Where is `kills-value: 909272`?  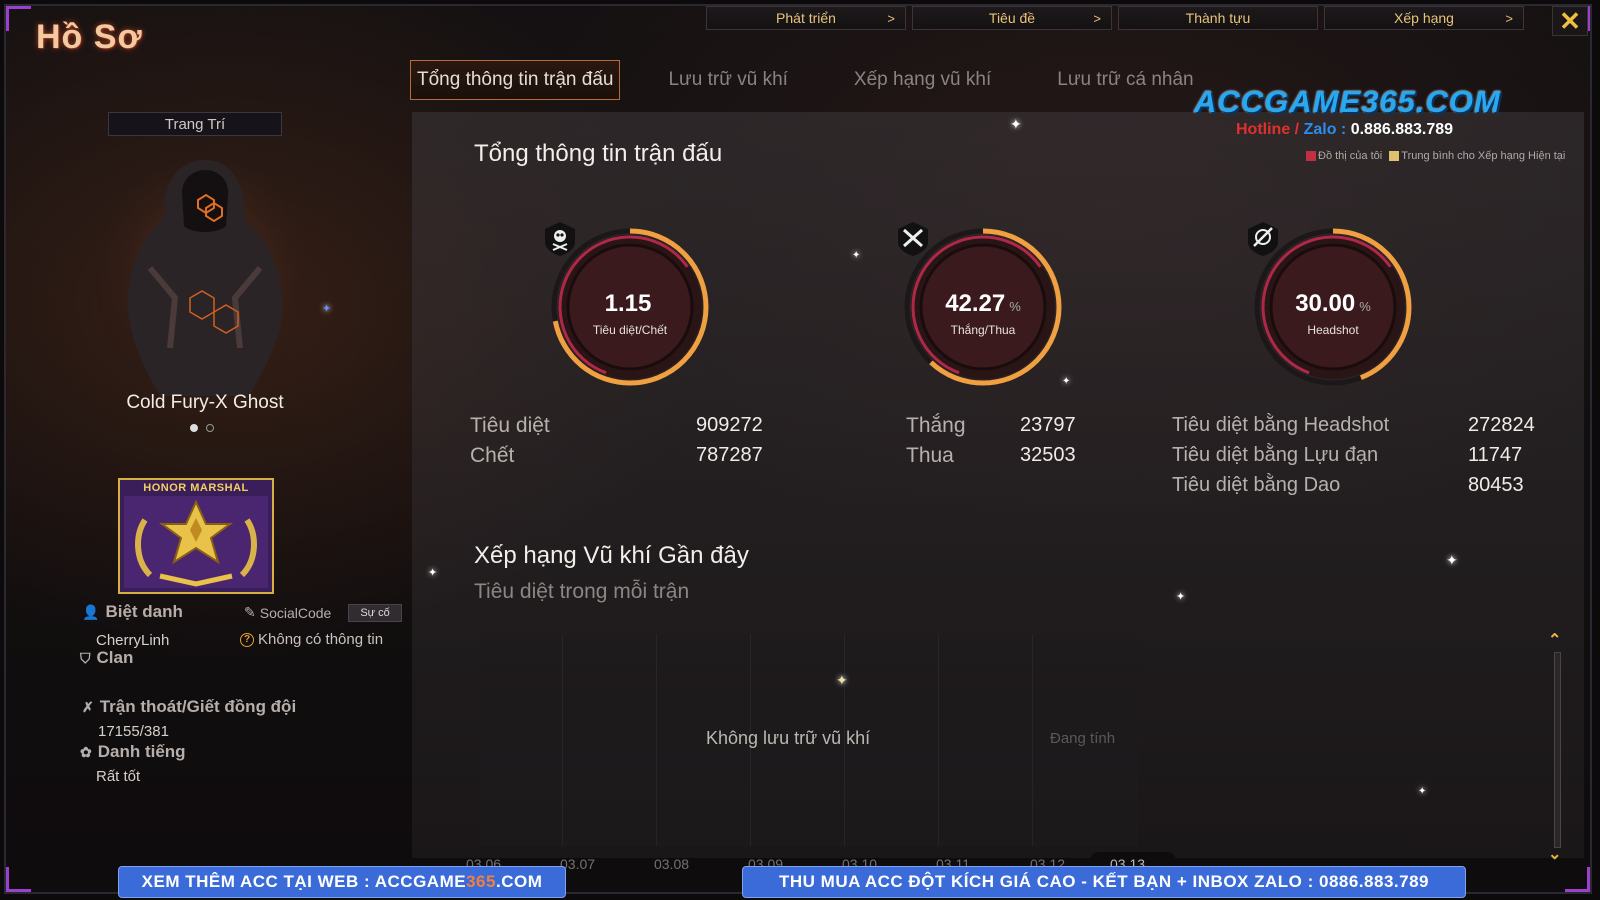 kills-value: 909272 is located at coordinates (729, 425).